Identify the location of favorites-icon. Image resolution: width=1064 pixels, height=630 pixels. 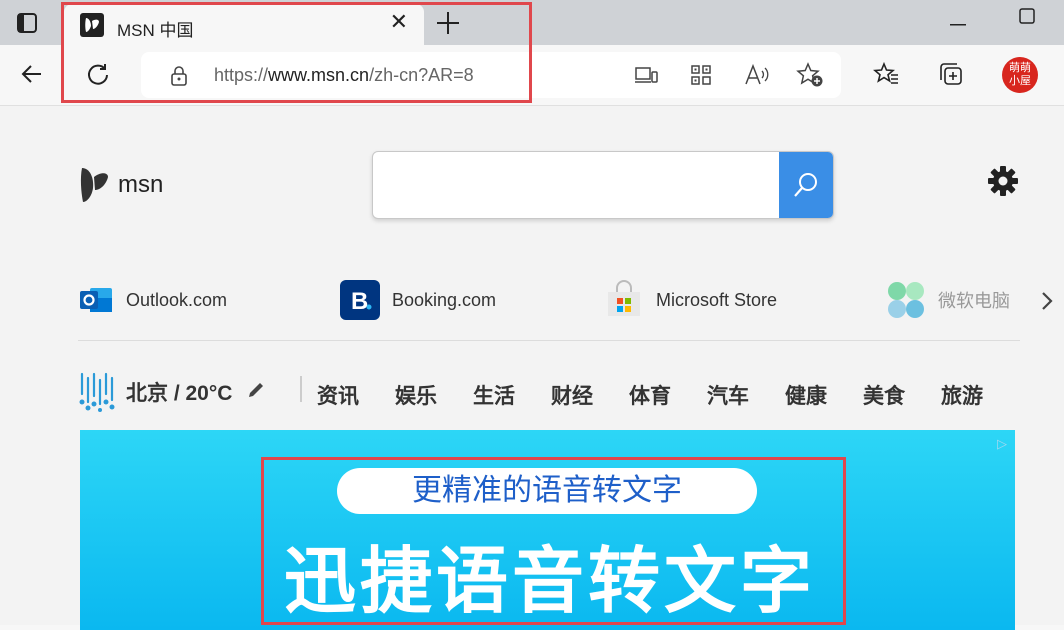
(886, 74).